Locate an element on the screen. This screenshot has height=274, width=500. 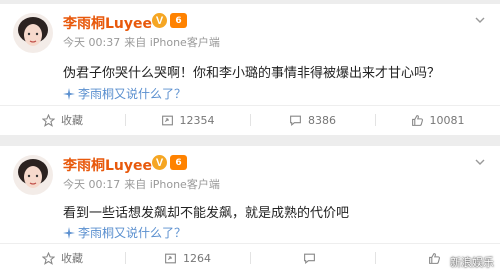
comment-button is located at coordinates (312, 258).